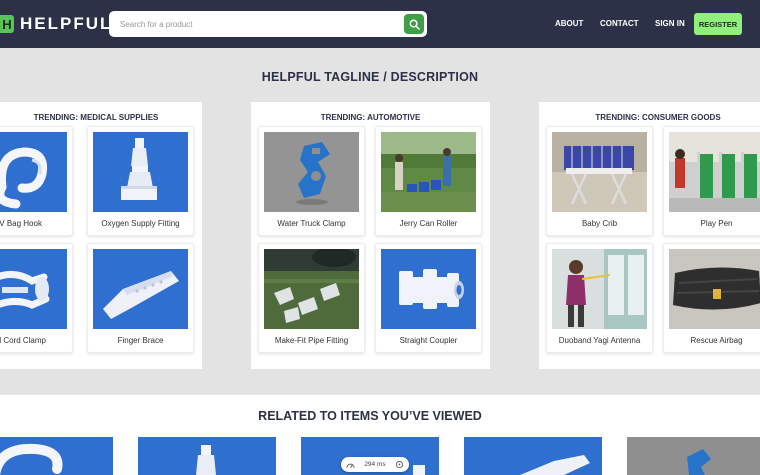  I want to click on logo-mark: H, so click(7, 24).